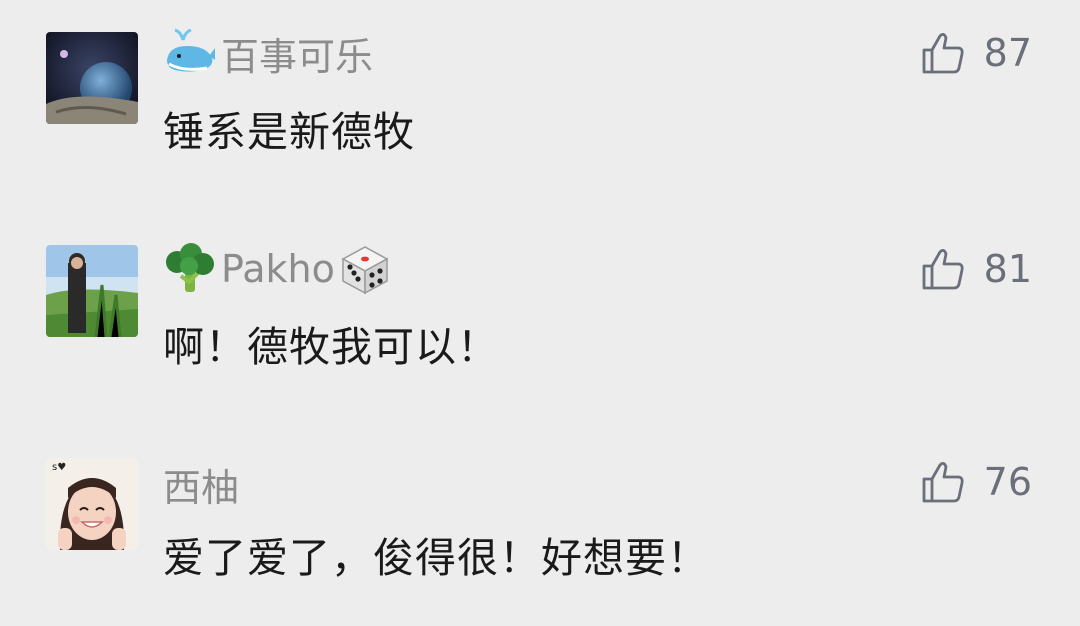  What do you see at coordinates (436, 558) in the screenshot?
I see `comment-text: 爱了爱了，俊得很！好想要！` at bounding box center [436, 558].